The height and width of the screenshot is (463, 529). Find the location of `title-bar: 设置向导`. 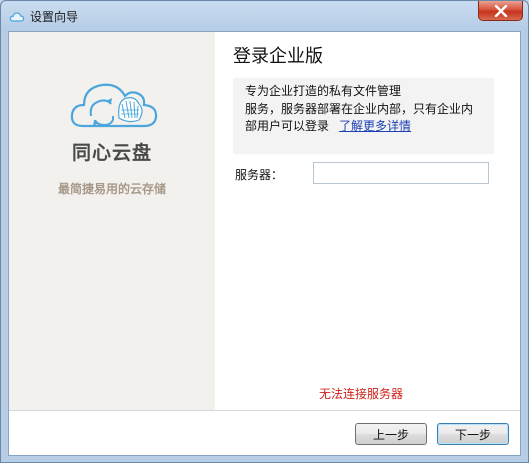

title-bar: 设置向导 is located at coordinates (264, 16).